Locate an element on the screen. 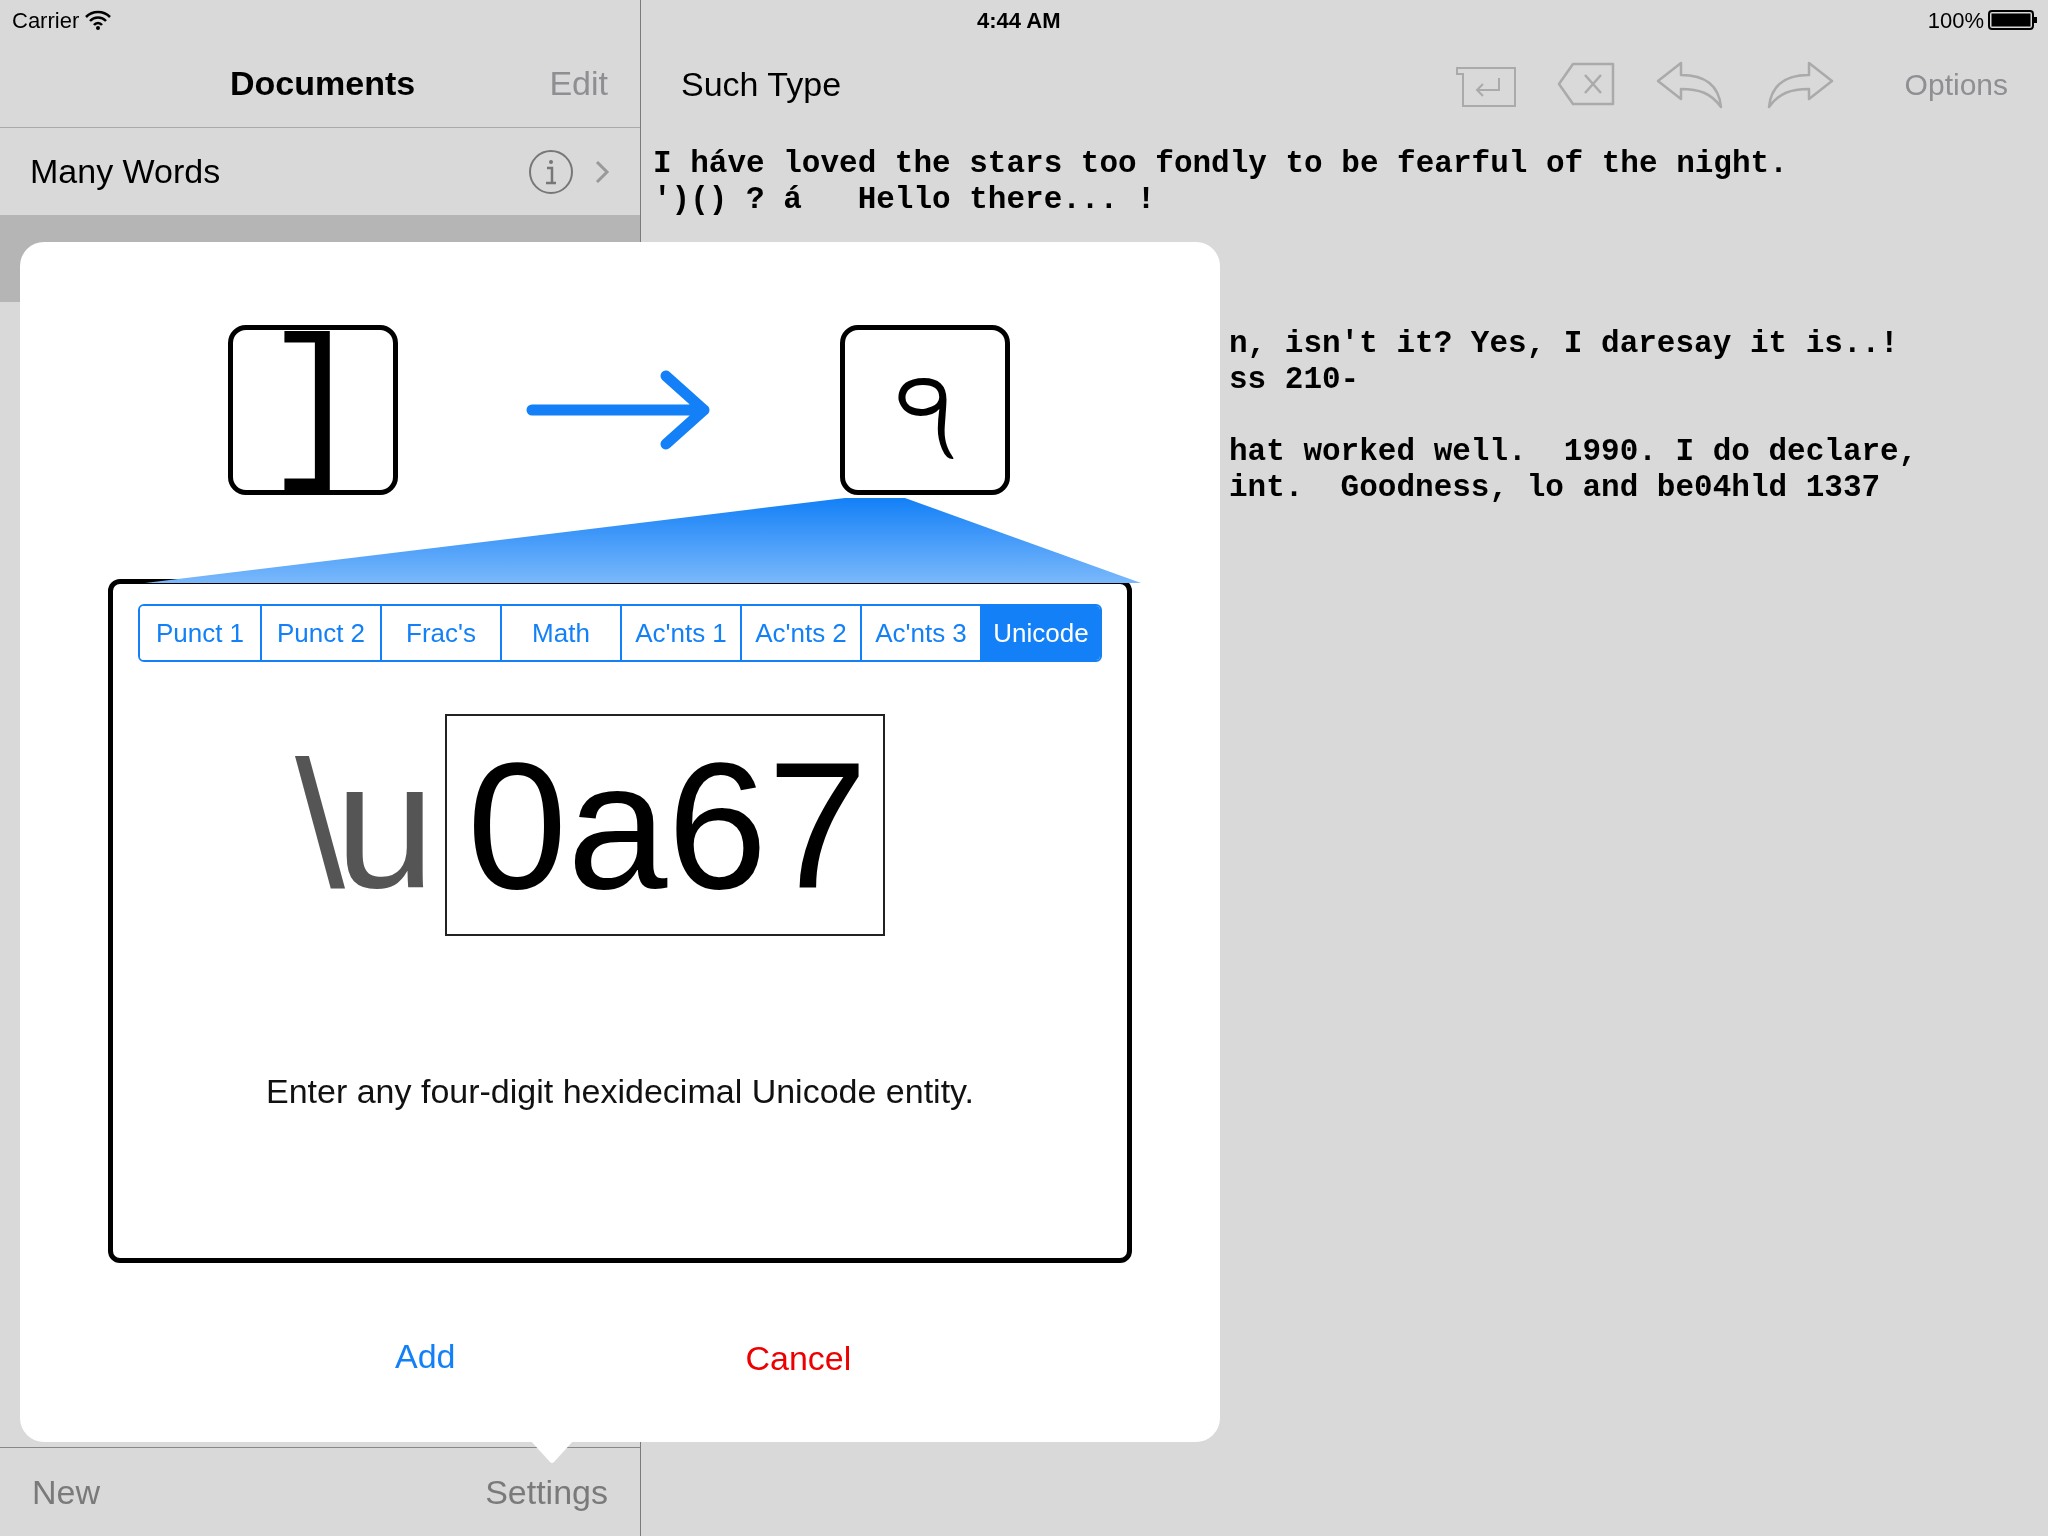 The width and height of the screenshot is (2048, 1536). source-glyph: ] is located at coordinates (313, 410).